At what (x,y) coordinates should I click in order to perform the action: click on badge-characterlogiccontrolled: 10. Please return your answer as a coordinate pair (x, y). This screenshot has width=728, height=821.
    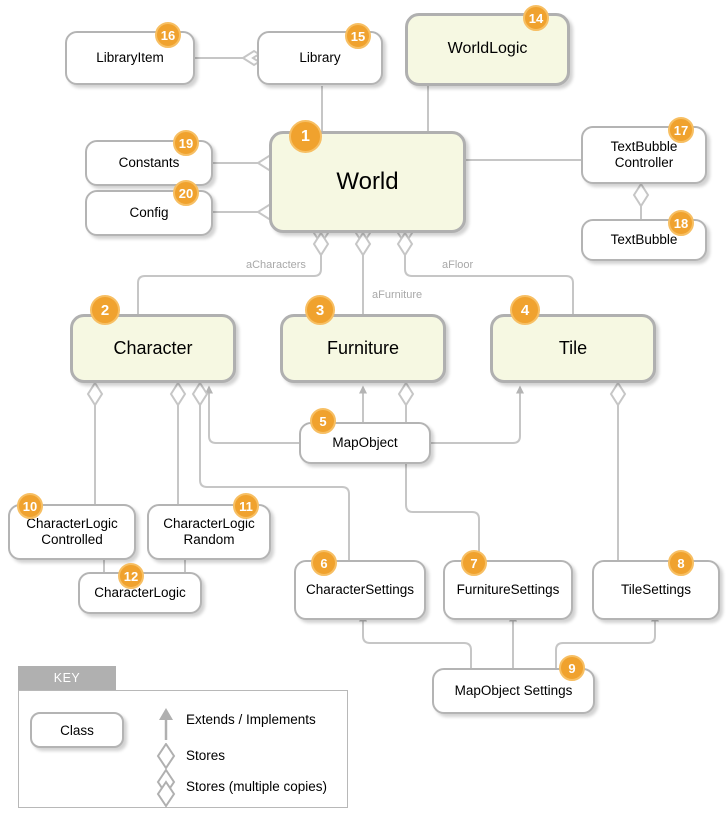
    Looking at the image, I should click on (30, 506).